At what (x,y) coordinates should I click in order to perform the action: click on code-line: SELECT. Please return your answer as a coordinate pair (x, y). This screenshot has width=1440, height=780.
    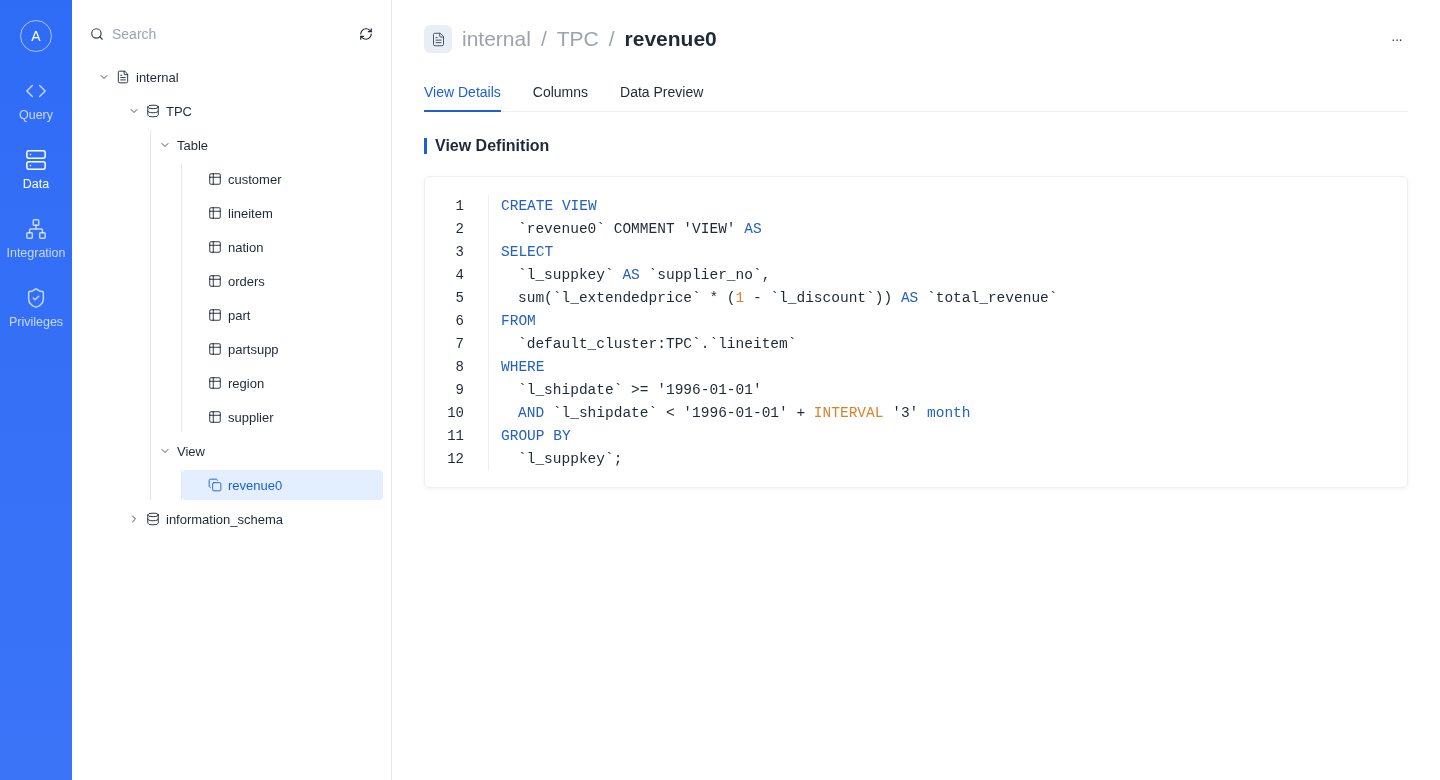
    Looking at the image, I should click on (528, 252).